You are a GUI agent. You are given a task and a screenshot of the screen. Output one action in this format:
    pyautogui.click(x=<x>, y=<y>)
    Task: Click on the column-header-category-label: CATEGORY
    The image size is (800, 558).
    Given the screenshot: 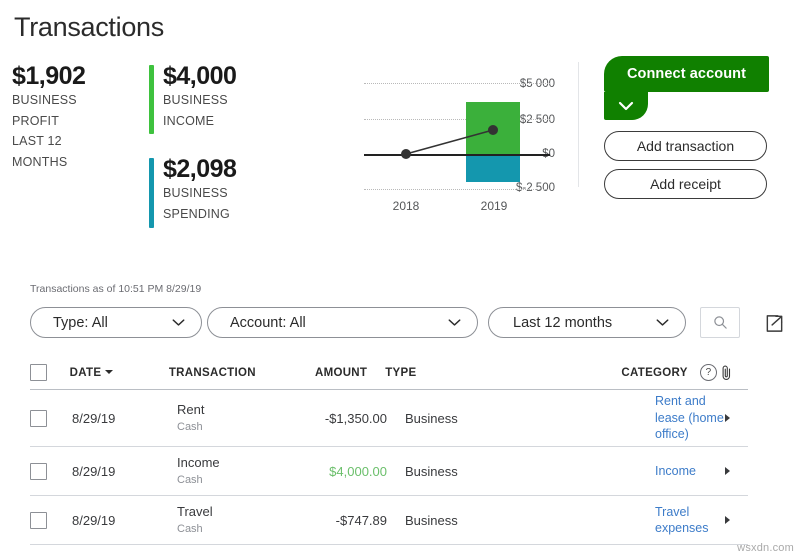 What is the action you would take?
    pyautogui.click(x=654, y=372)
    